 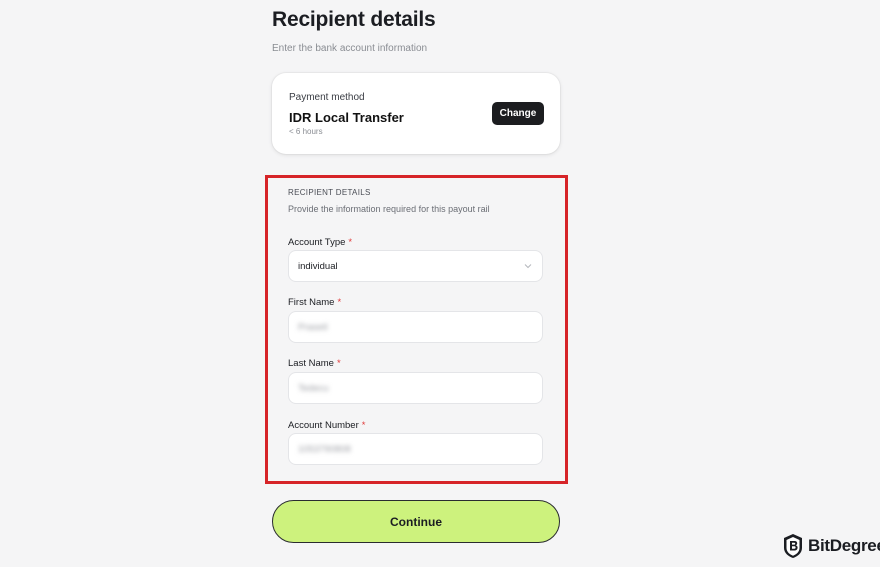 I want to click on first-name-input: Prasetl, so click(x=415, y=327).